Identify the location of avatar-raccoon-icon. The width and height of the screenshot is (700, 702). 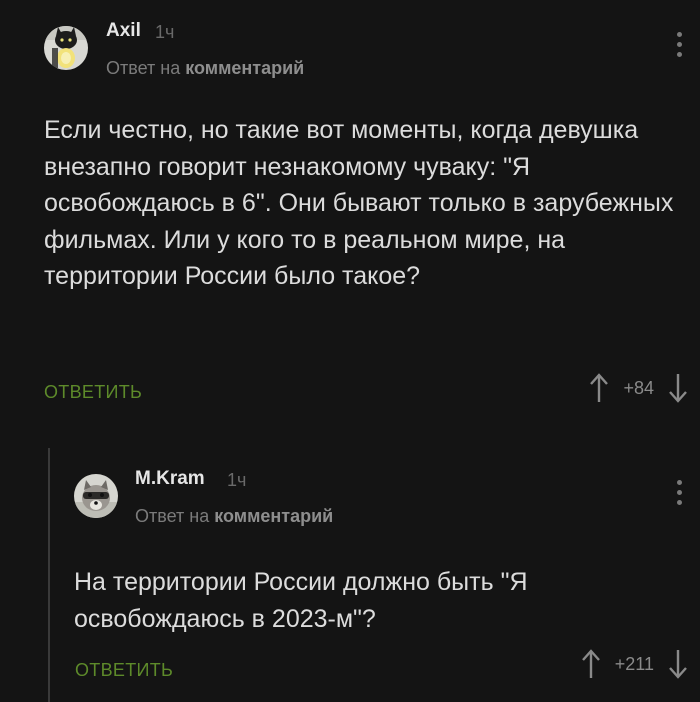
(96, 496).